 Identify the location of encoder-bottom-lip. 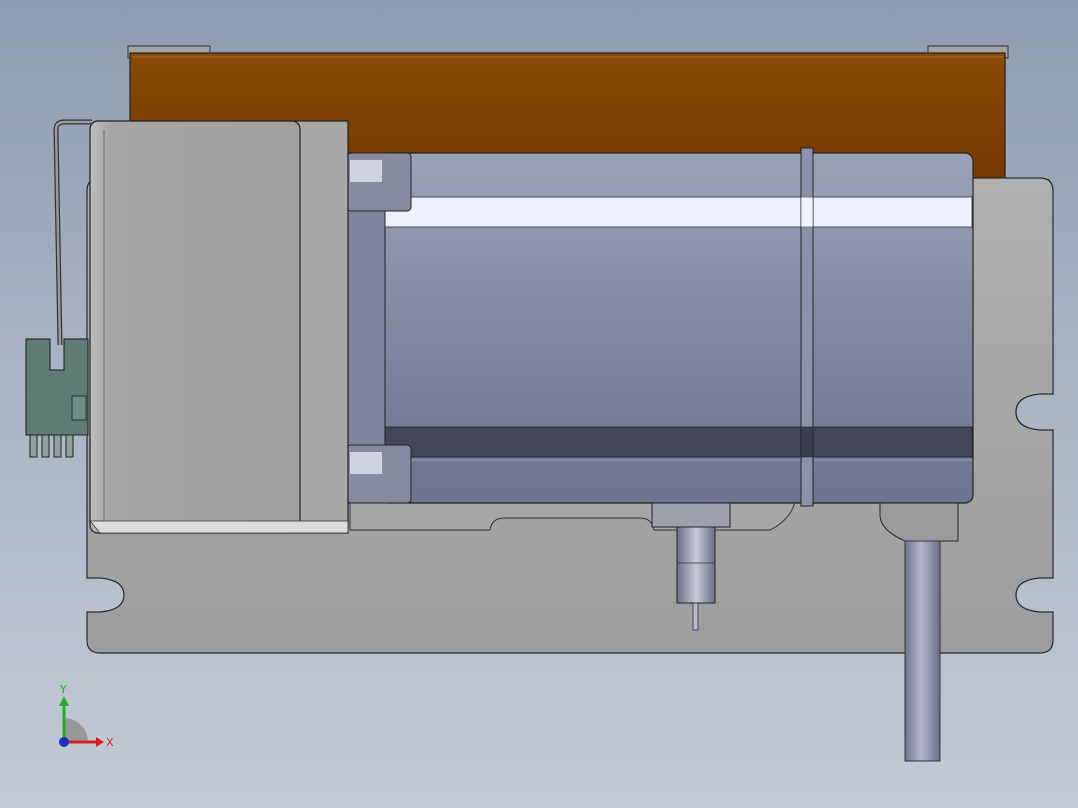
(219, 527).